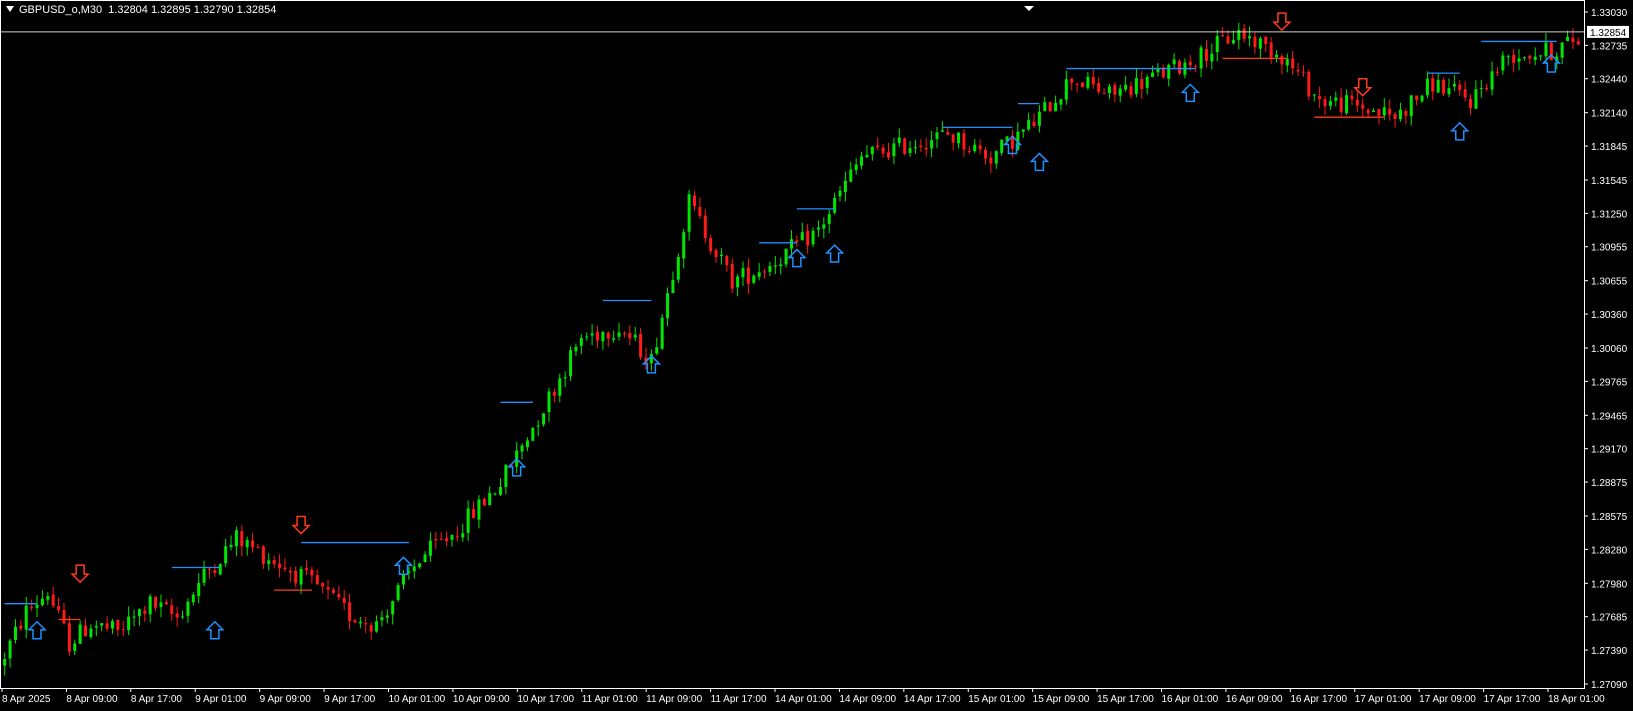 Image resolution: width=1633 pixels, height=711 pixels. Describe the element at coordinates (1609, 181) in the screenshot. I see `y-tick-label: 1.31545` at that location.